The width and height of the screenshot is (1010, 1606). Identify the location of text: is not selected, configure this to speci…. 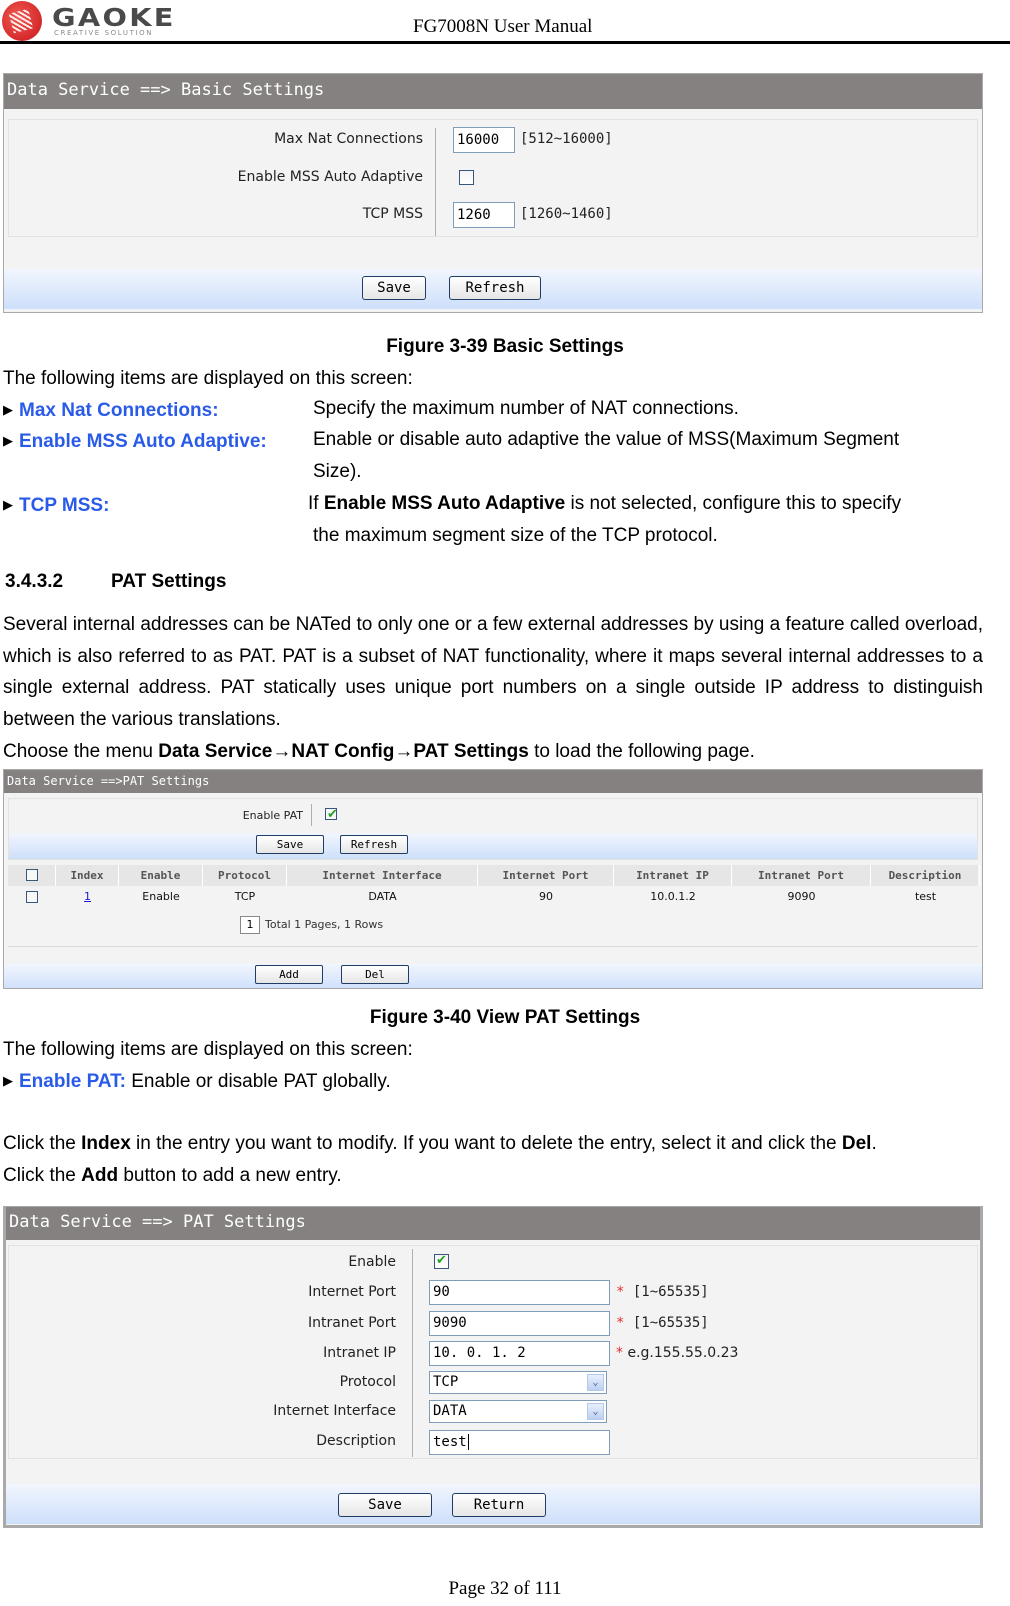
(733, 503).